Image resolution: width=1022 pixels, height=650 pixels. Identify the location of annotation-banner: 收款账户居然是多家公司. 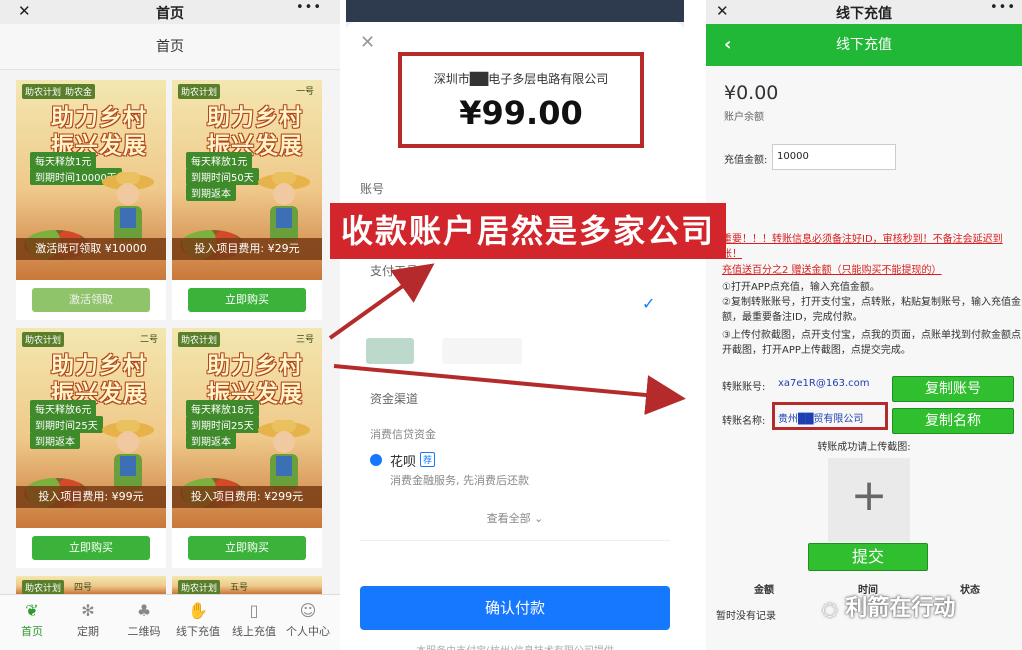
(528, 231).